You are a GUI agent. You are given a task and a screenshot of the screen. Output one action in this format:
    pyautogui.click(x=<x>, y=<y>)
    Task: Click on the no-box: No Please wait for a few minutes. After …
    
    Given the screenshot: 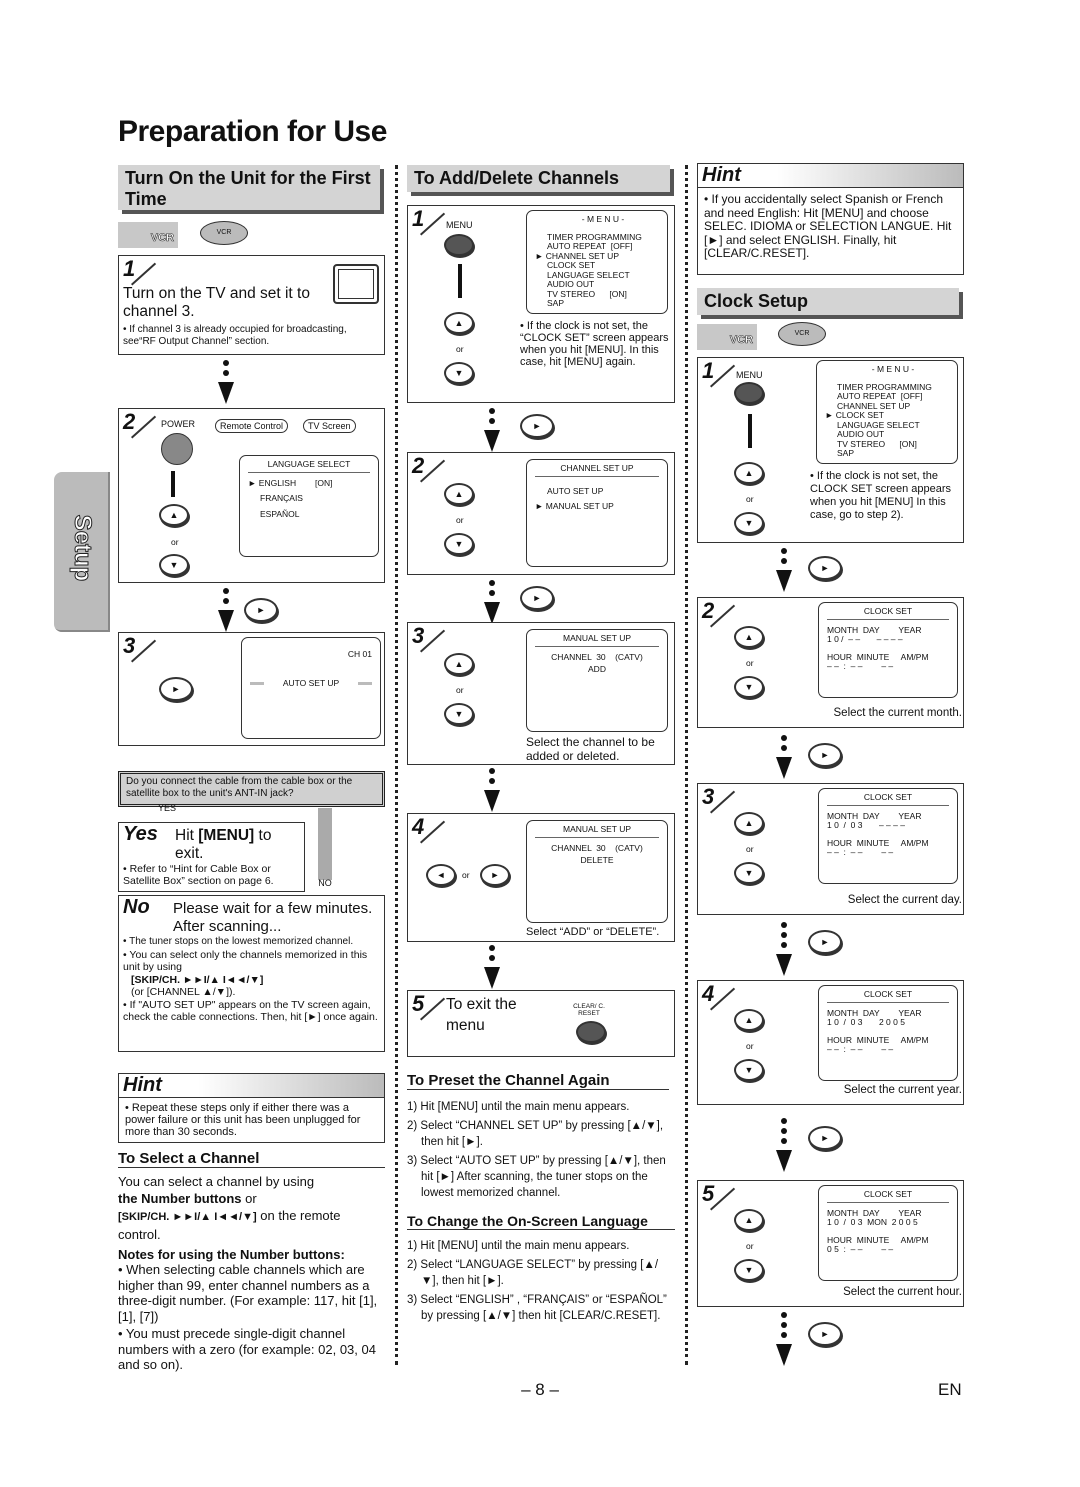 What is the action you would take?
    pyautogui.click(x=251, y=973)
    